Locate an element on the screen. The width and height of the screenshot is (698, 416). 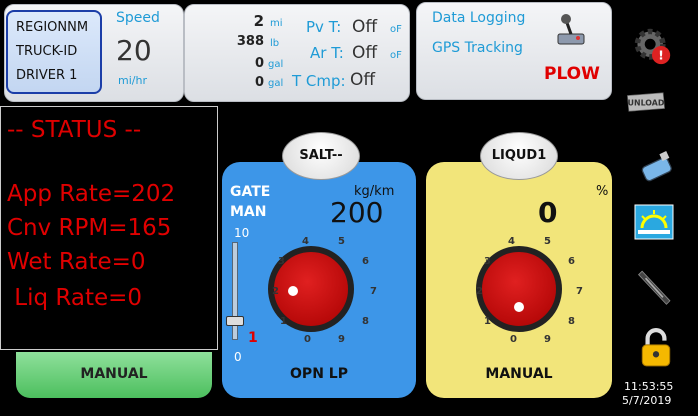
gallons-value-2: 0 is located at coordinates (259, 82).